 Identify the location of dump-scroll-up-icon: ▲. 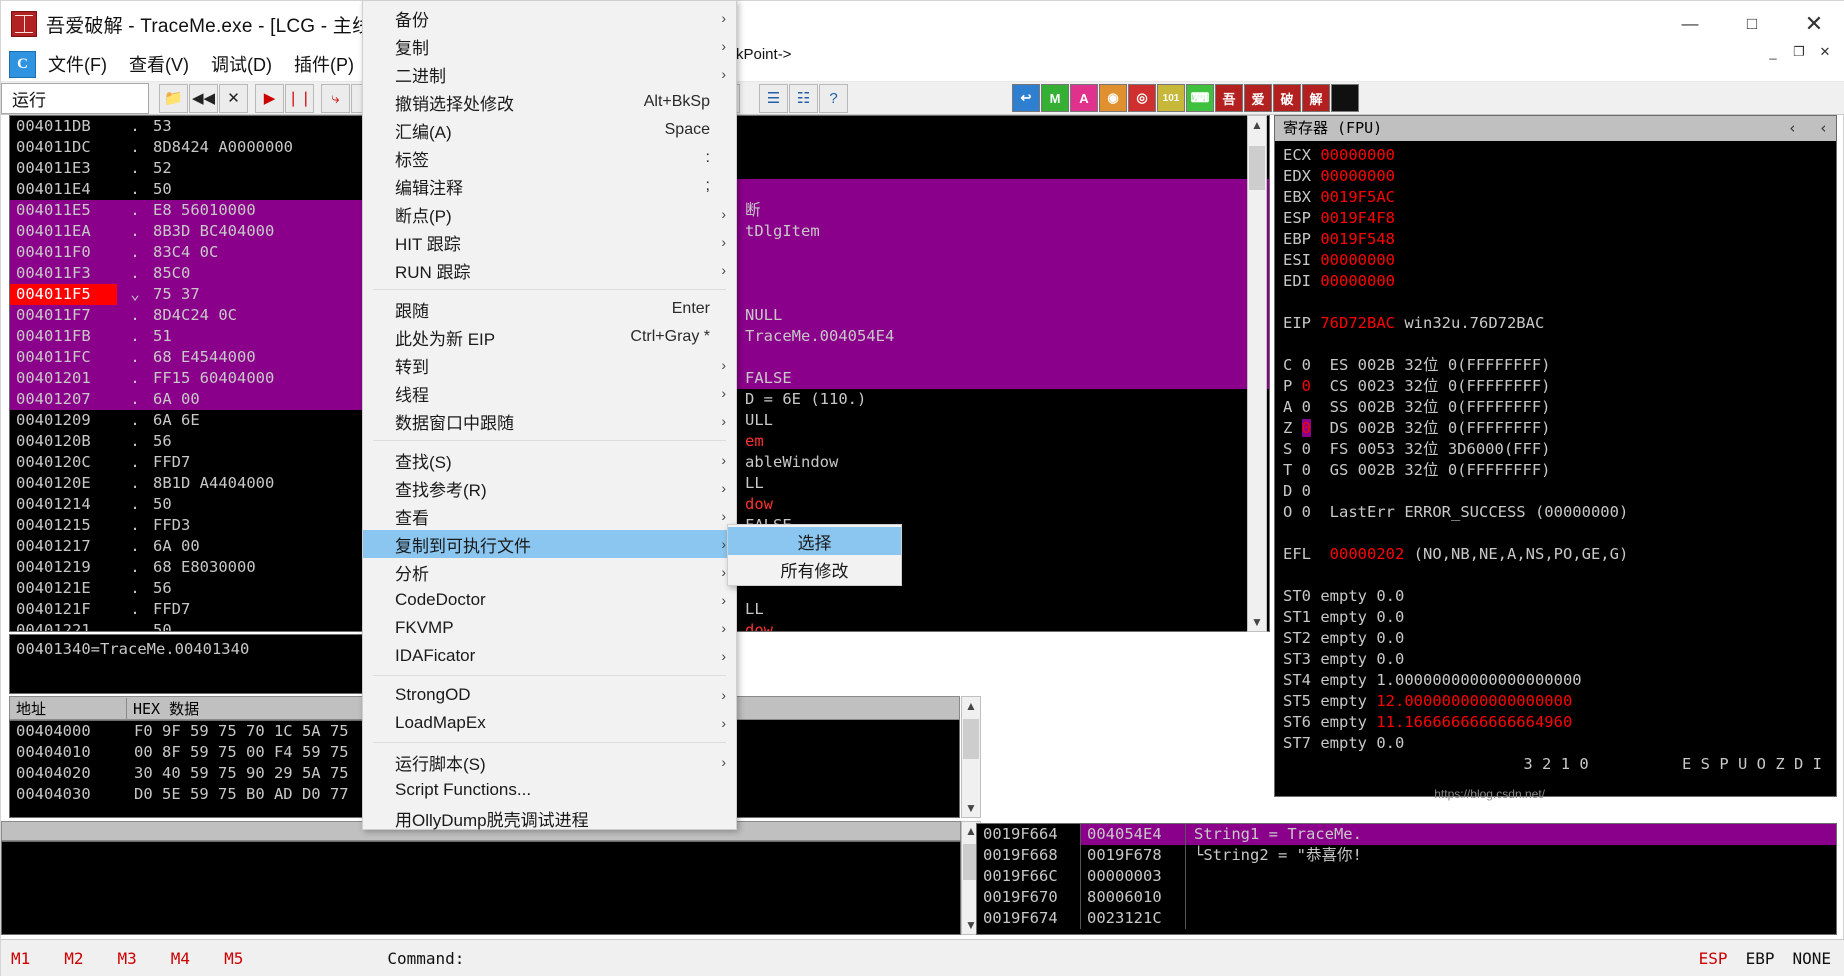
(971, 706).